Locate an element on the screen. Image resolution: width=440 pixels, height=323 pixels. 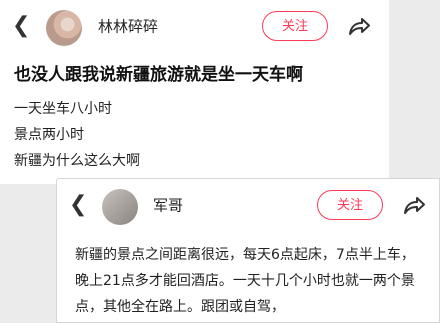
post-line: 一天坐车八小时 is located at coordinates (63, 109).